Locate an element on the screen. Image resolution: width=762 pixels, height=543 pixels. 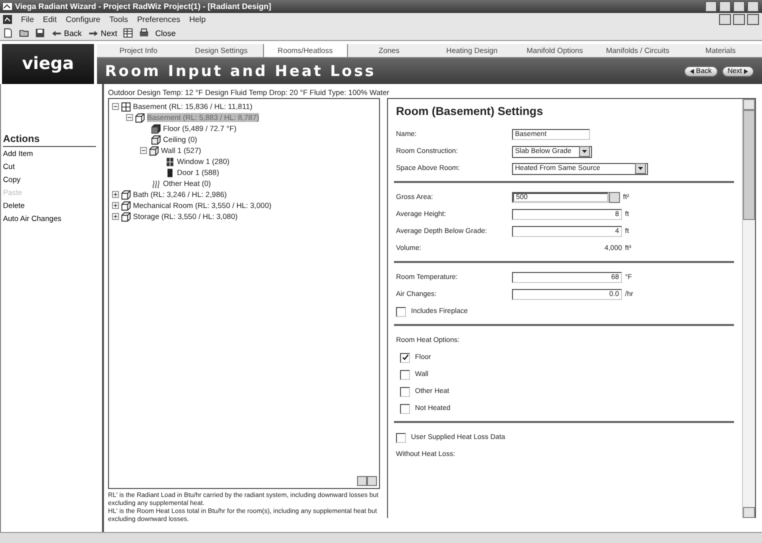
left-arrow-icon is located at coordinates (56, 33).